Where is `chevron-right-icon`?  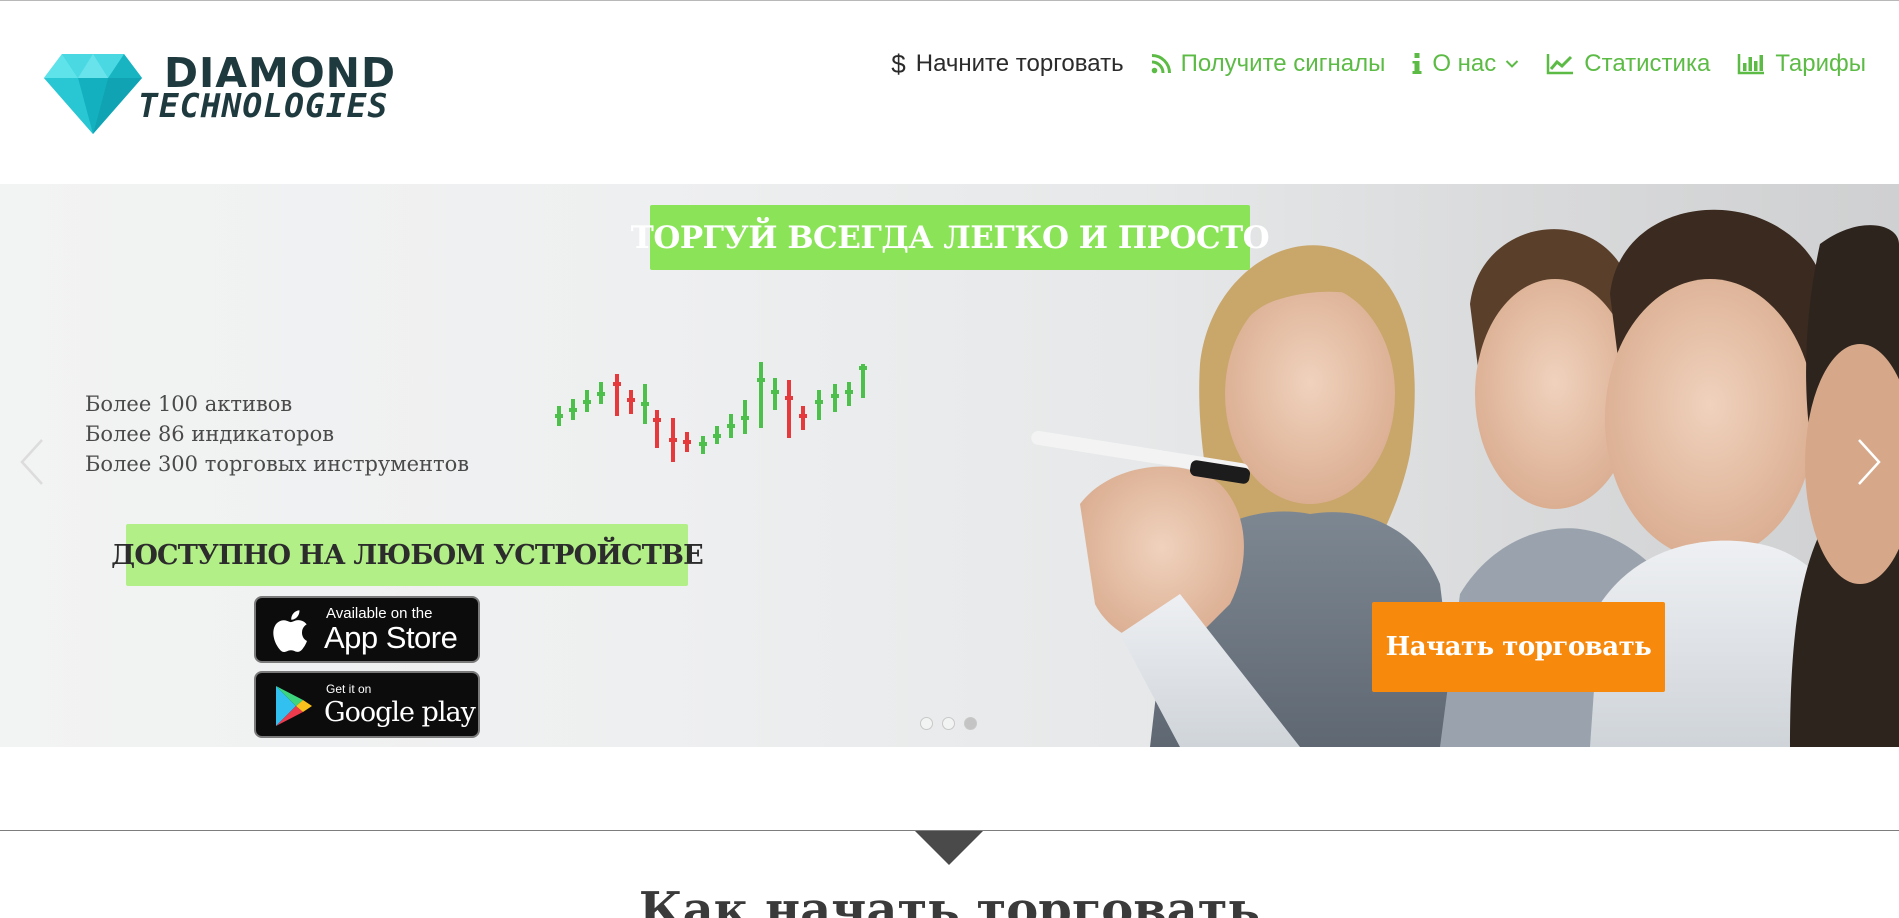
chevron-right-icon is located at coordinates (1869, 462).